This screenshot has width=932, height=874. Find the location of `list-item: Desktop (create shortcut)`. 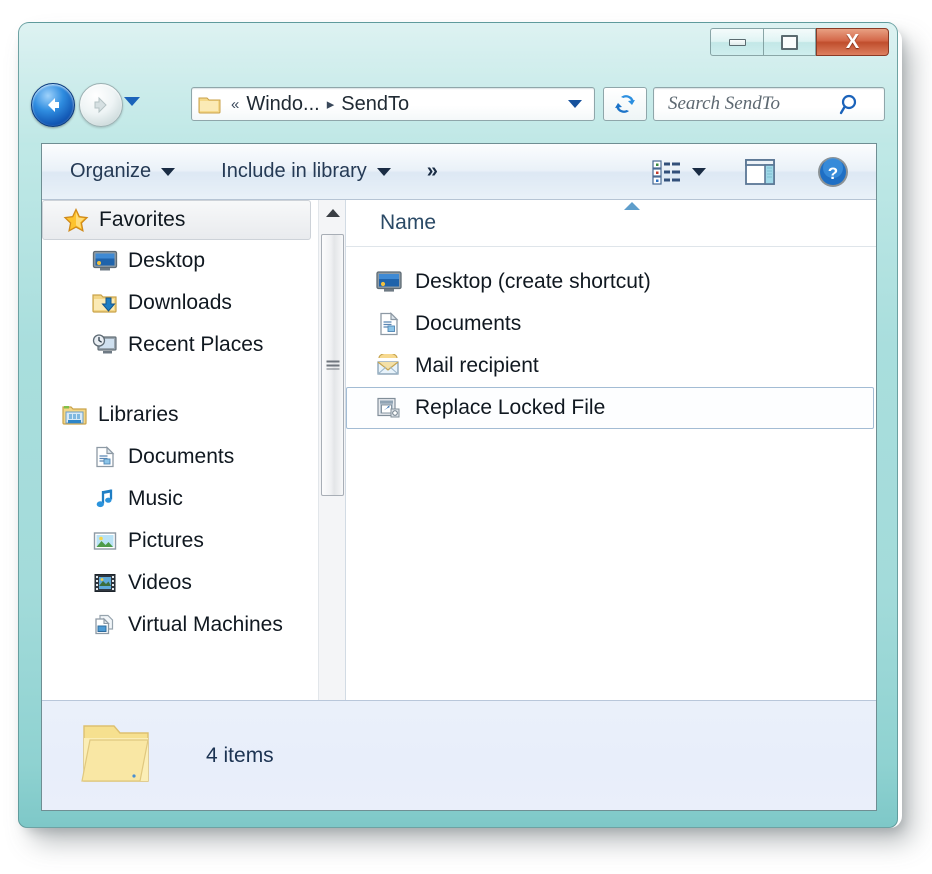

list-item: Desktop (create shortcut) is located at coordinates (610, 282).